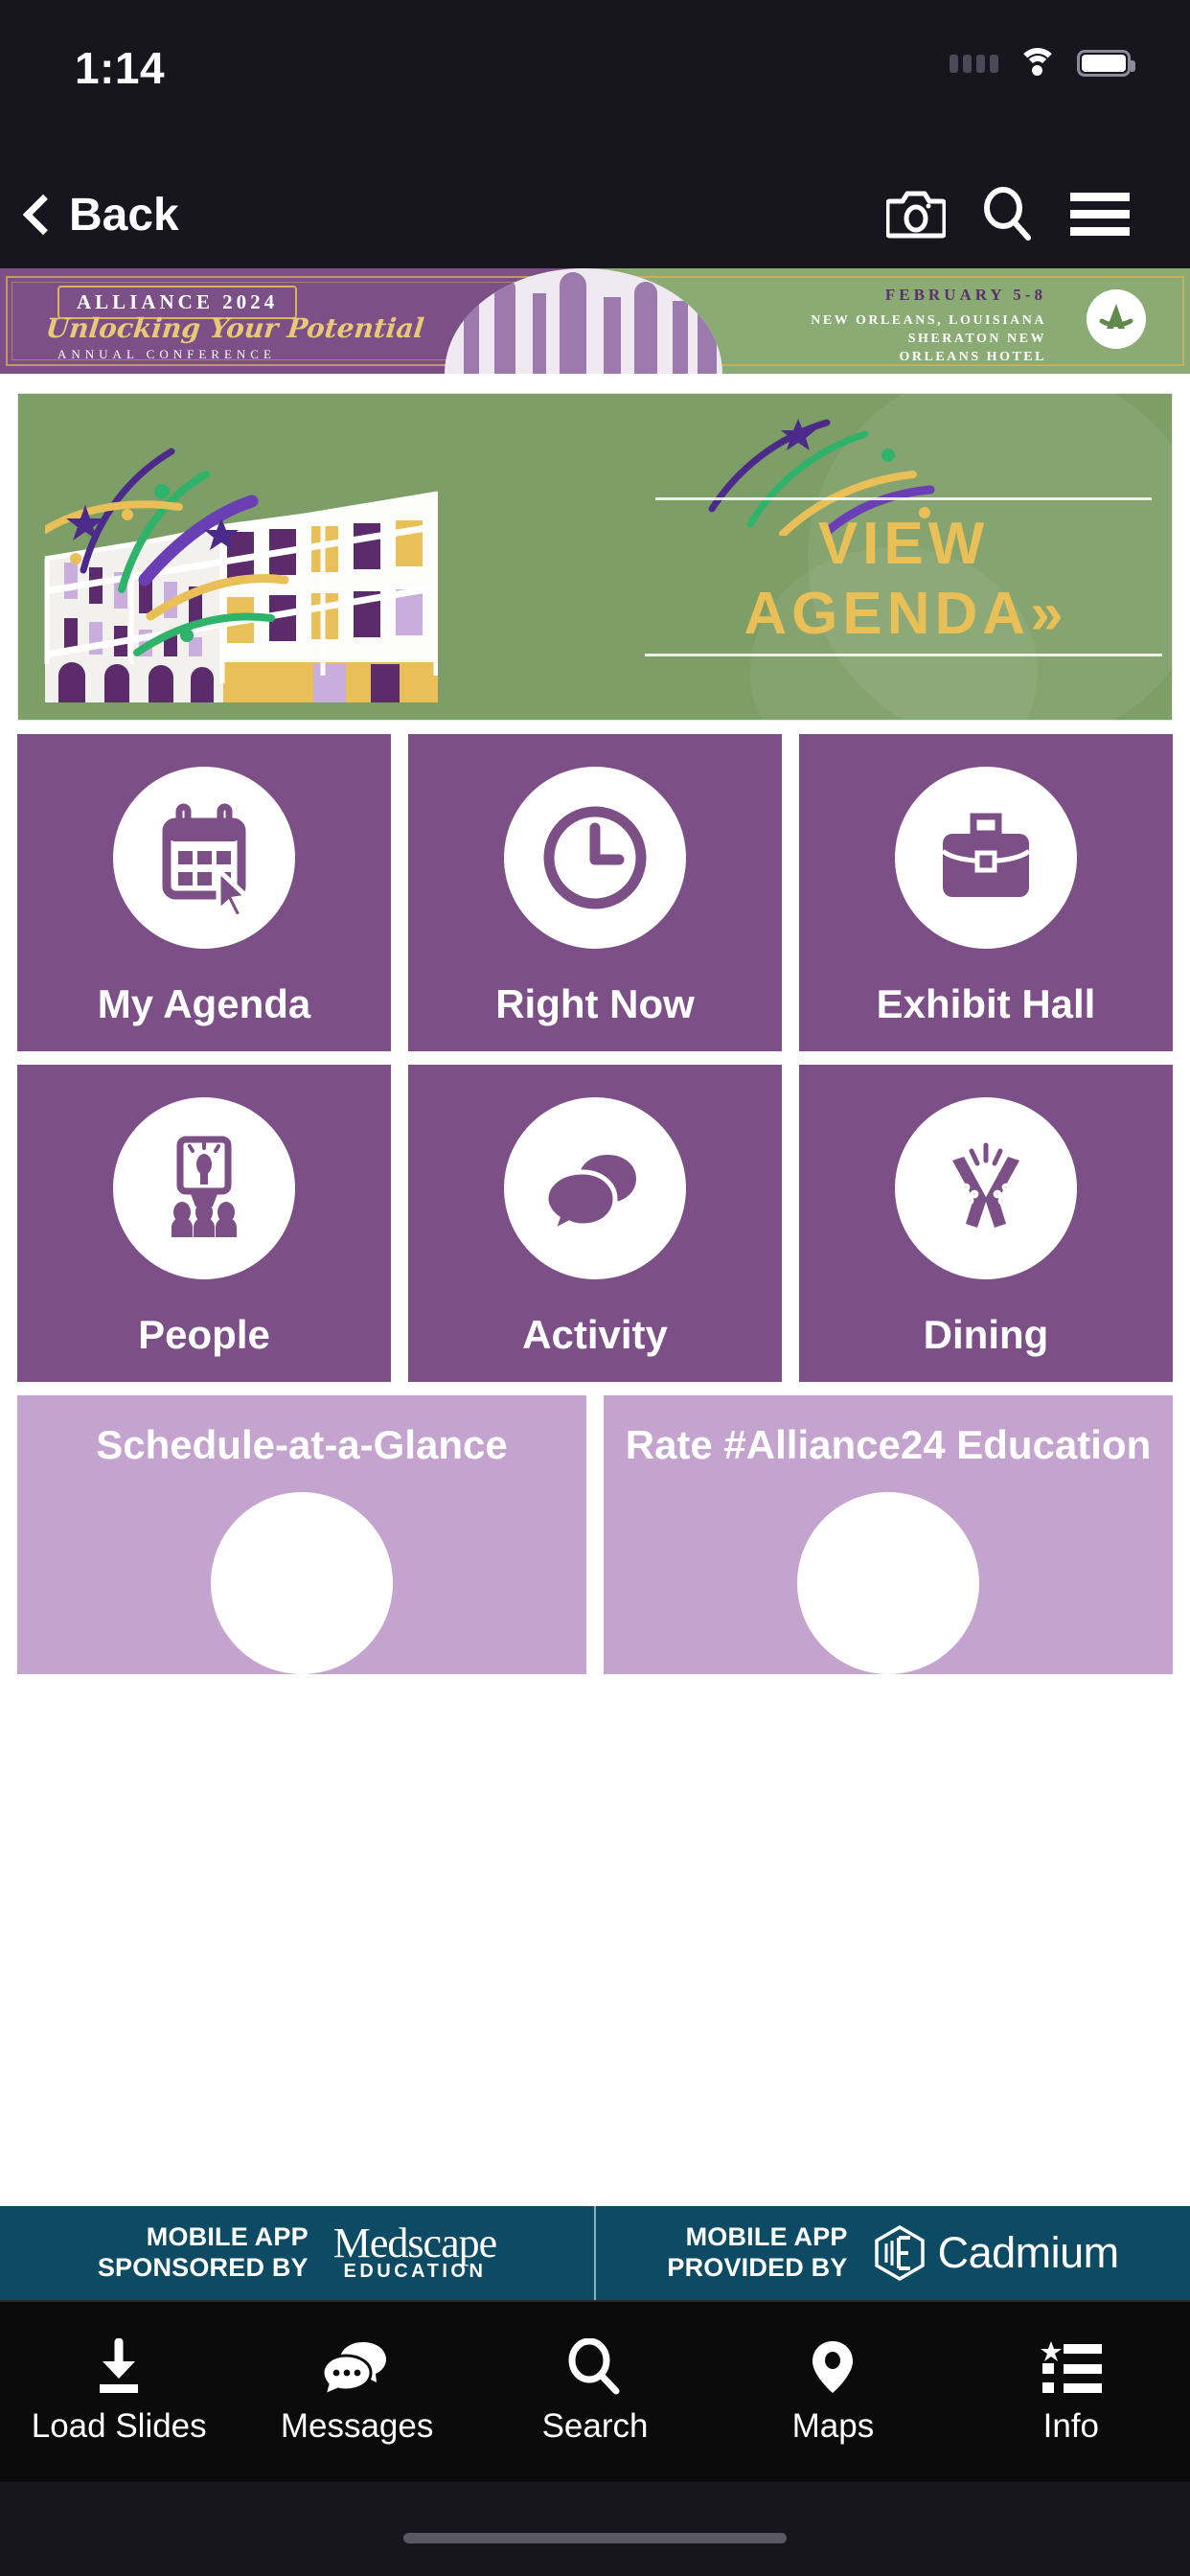 This screenshot has width=1190, height=2576. Describe the element at coordinates (965, 295) in the screenshot. I see `banner-dates: FEBRUARY 5-8` at that location.